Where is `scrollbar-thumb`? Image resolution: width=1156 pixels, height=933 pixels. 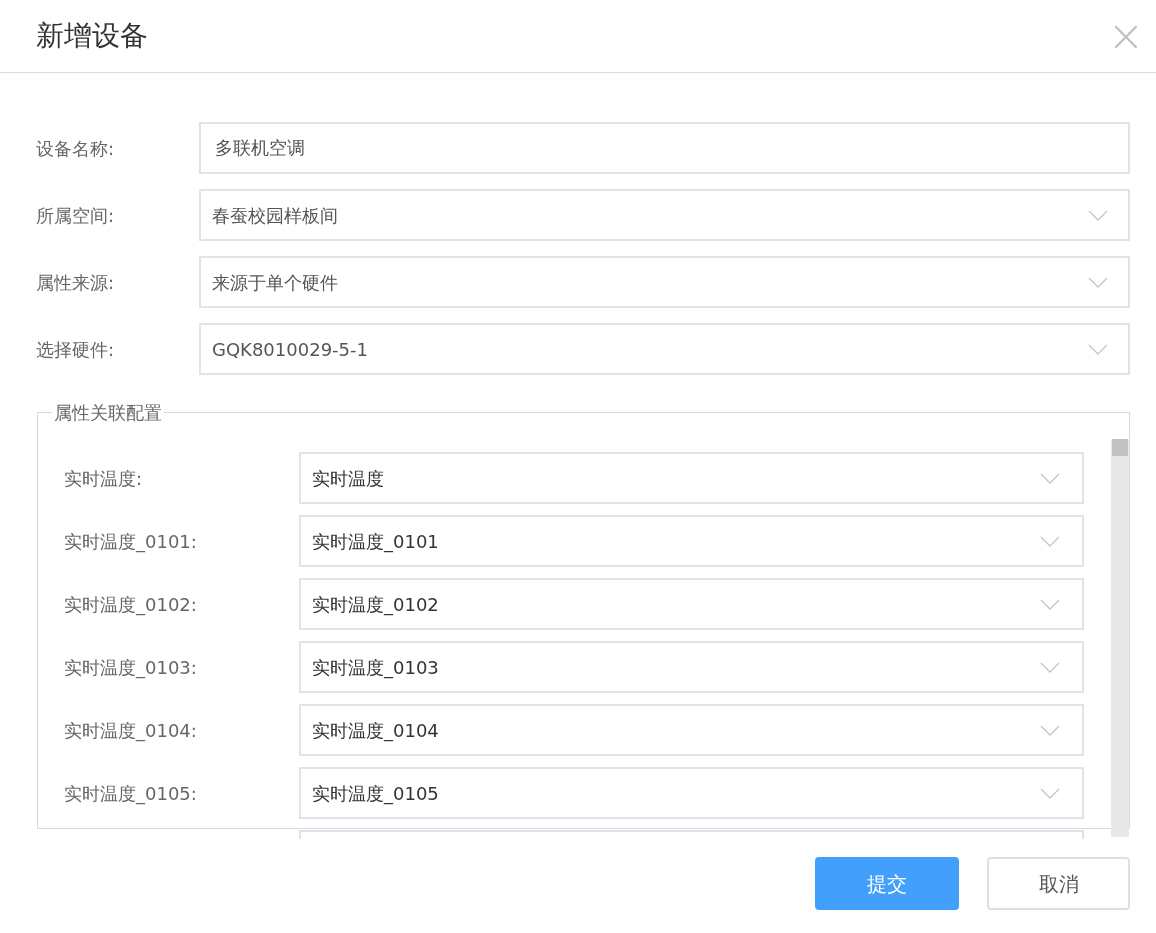 scrollbar-thumb is located at coordinates (1120, 447).